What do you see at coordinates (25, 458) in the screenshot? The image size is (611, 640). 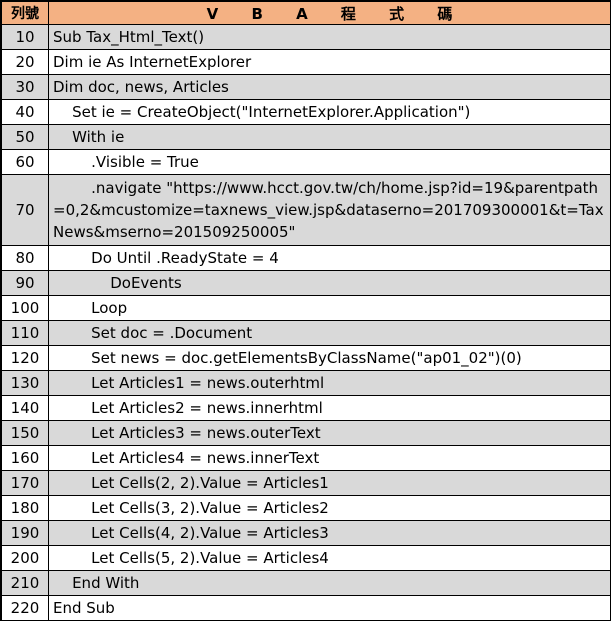 I see `line-number: 160` at bounding box center [25, 458].